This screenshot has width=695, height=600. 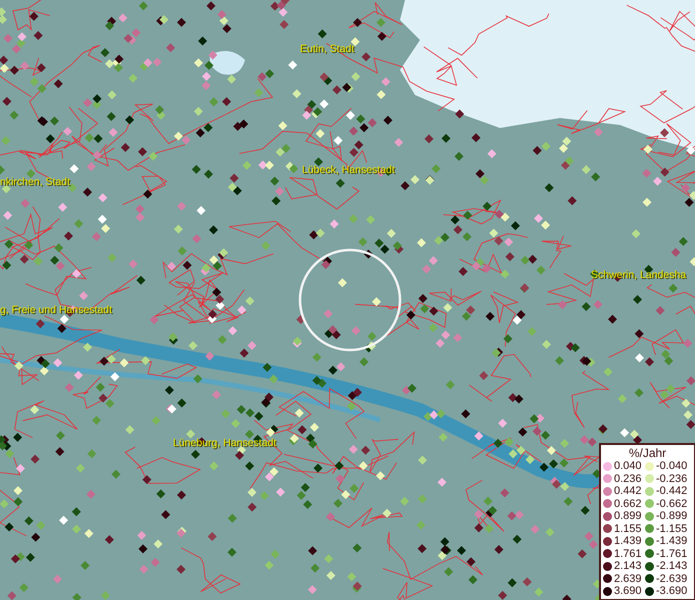 I want to click on legend-value: 0.040, so click(x=628, y=466).